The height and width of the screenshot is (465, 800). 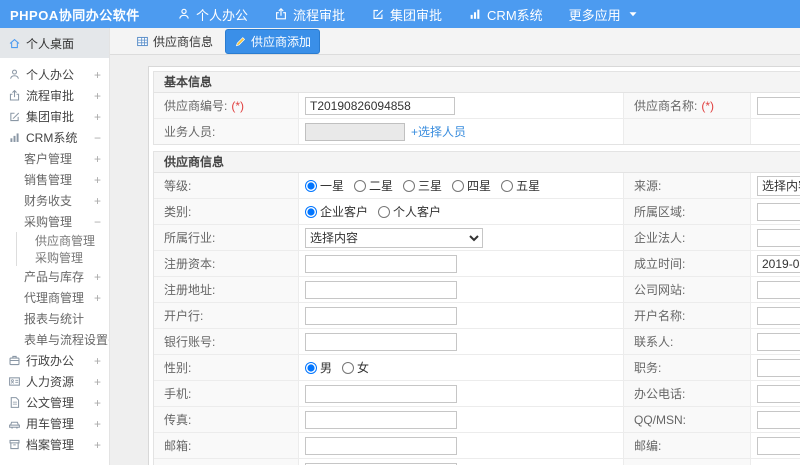 What do you see at coordinates (381, 419) in the screenshot?
I see `fax-input` at bounding box center [381, 419].